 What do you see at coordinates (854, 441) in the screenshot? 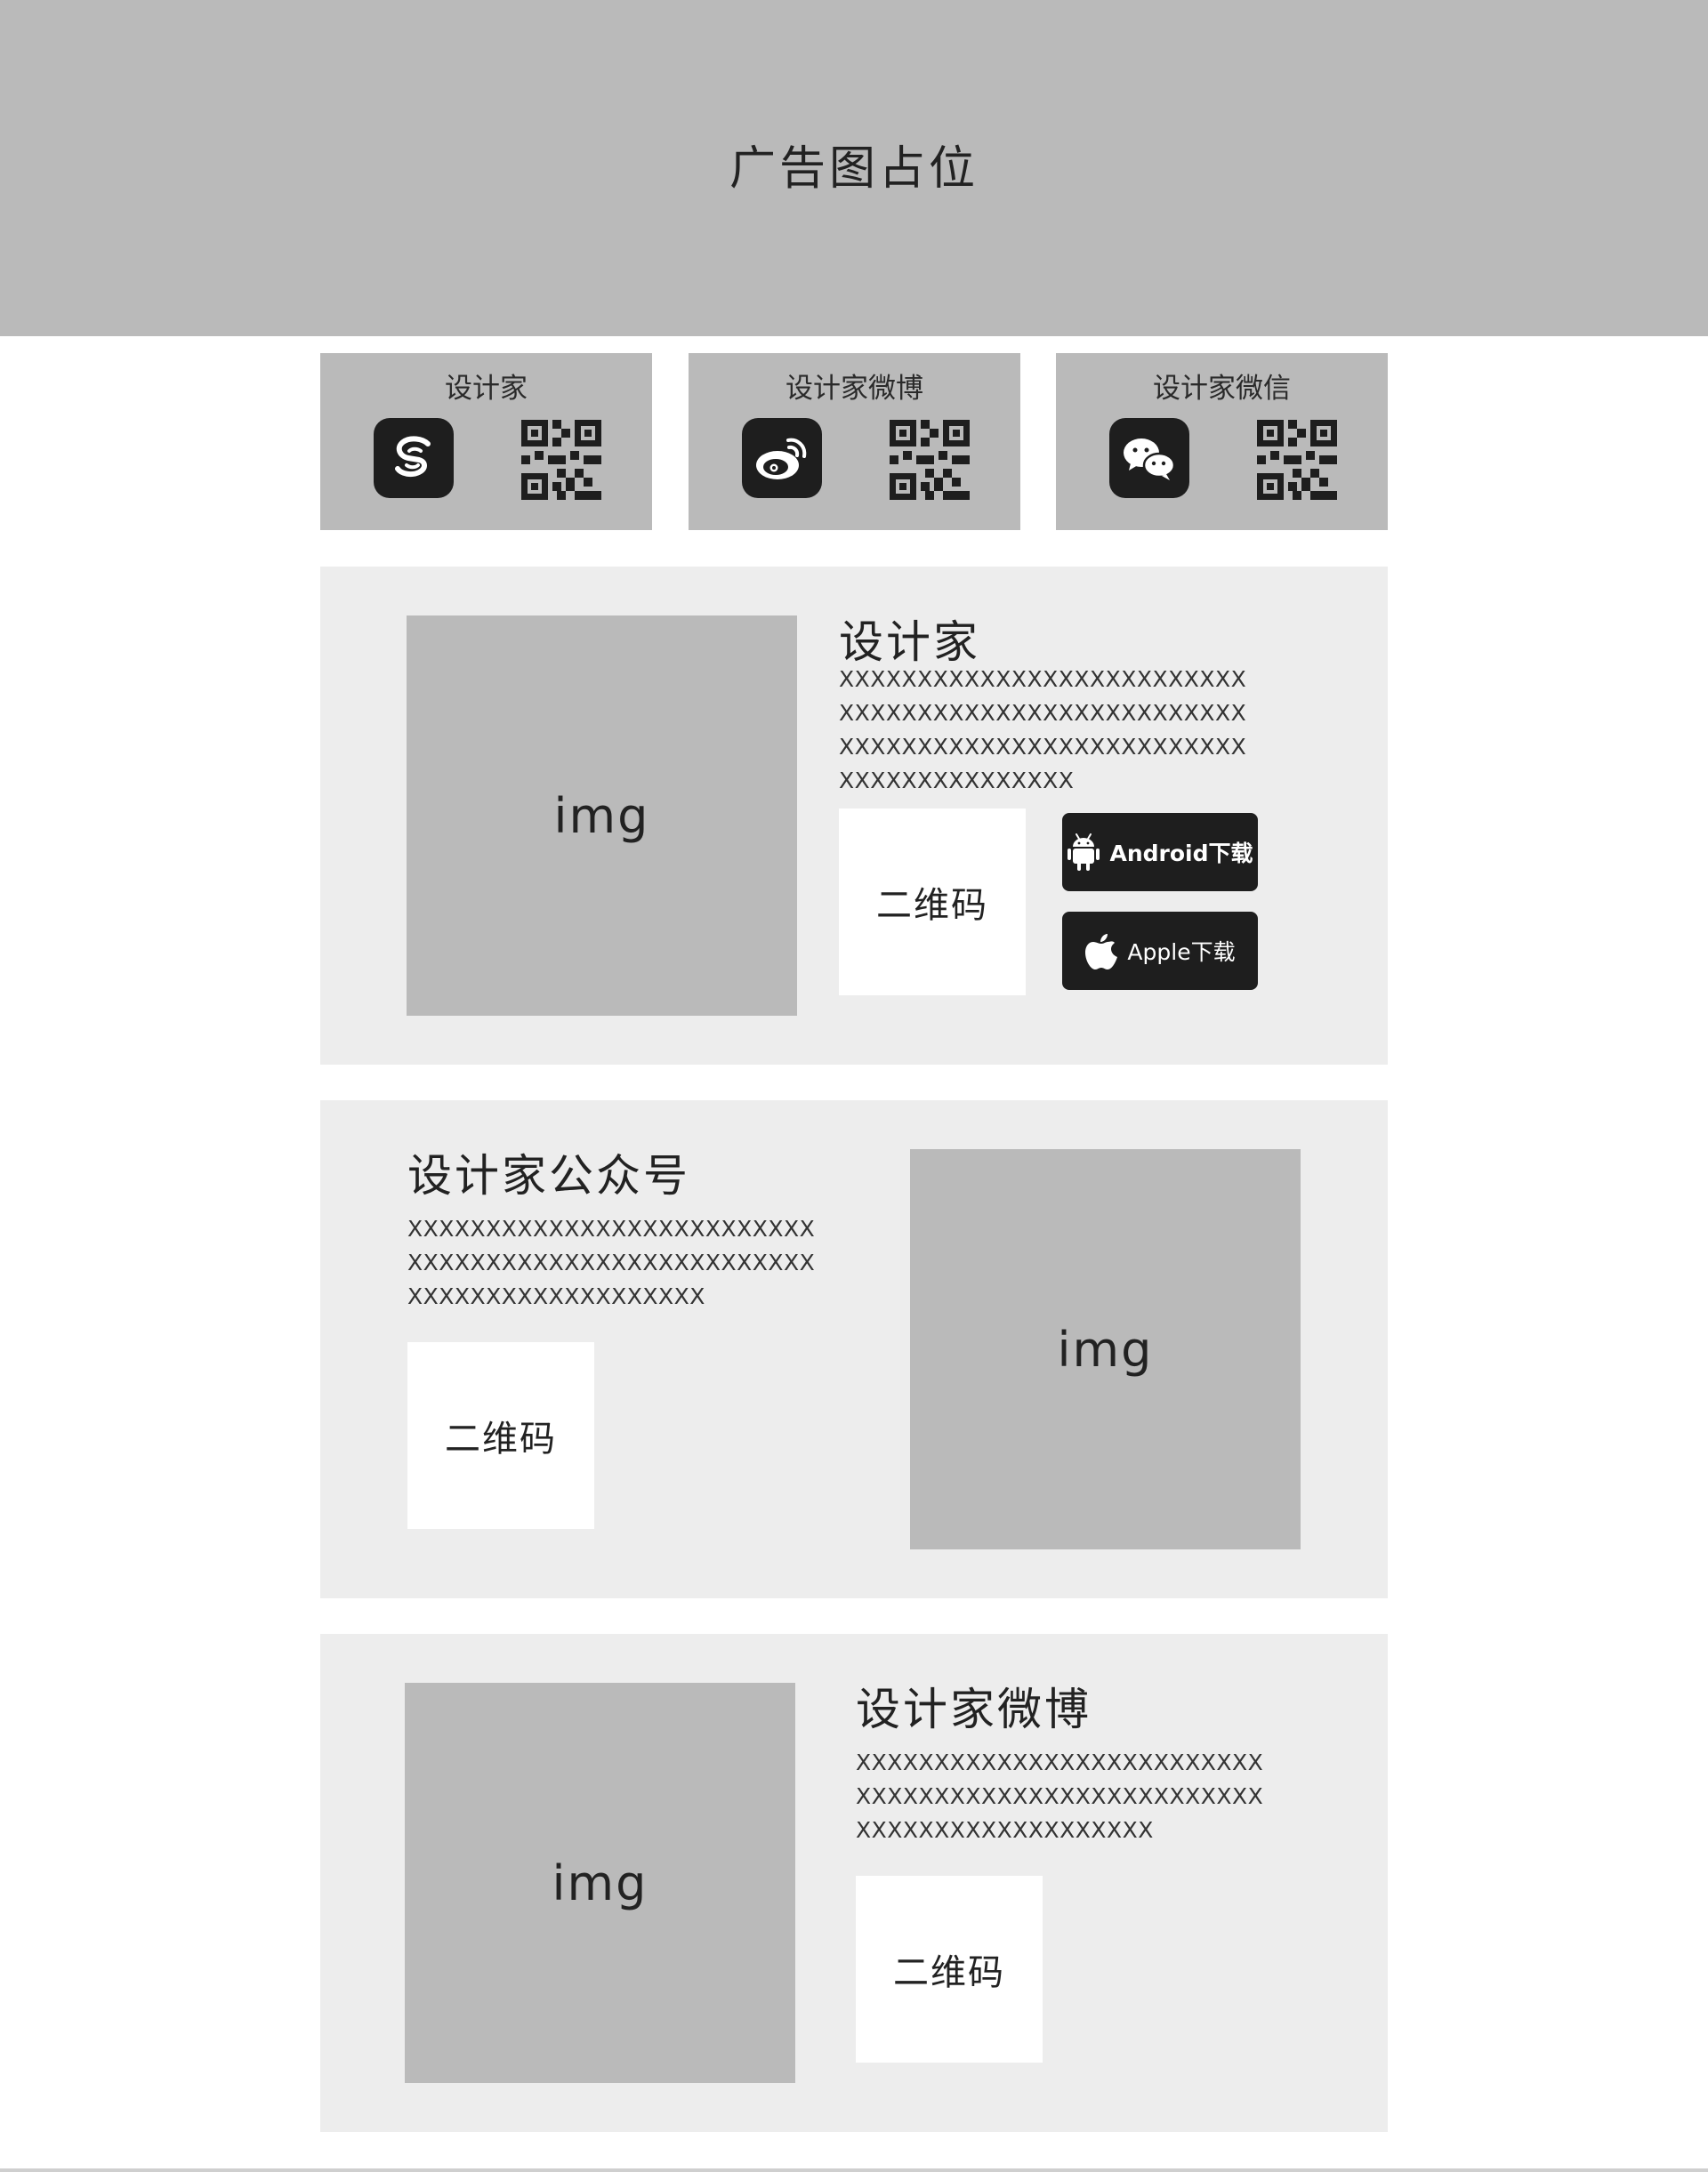
I see `social-card-weibo: 设计家微博` at bounding box center [854, 441].